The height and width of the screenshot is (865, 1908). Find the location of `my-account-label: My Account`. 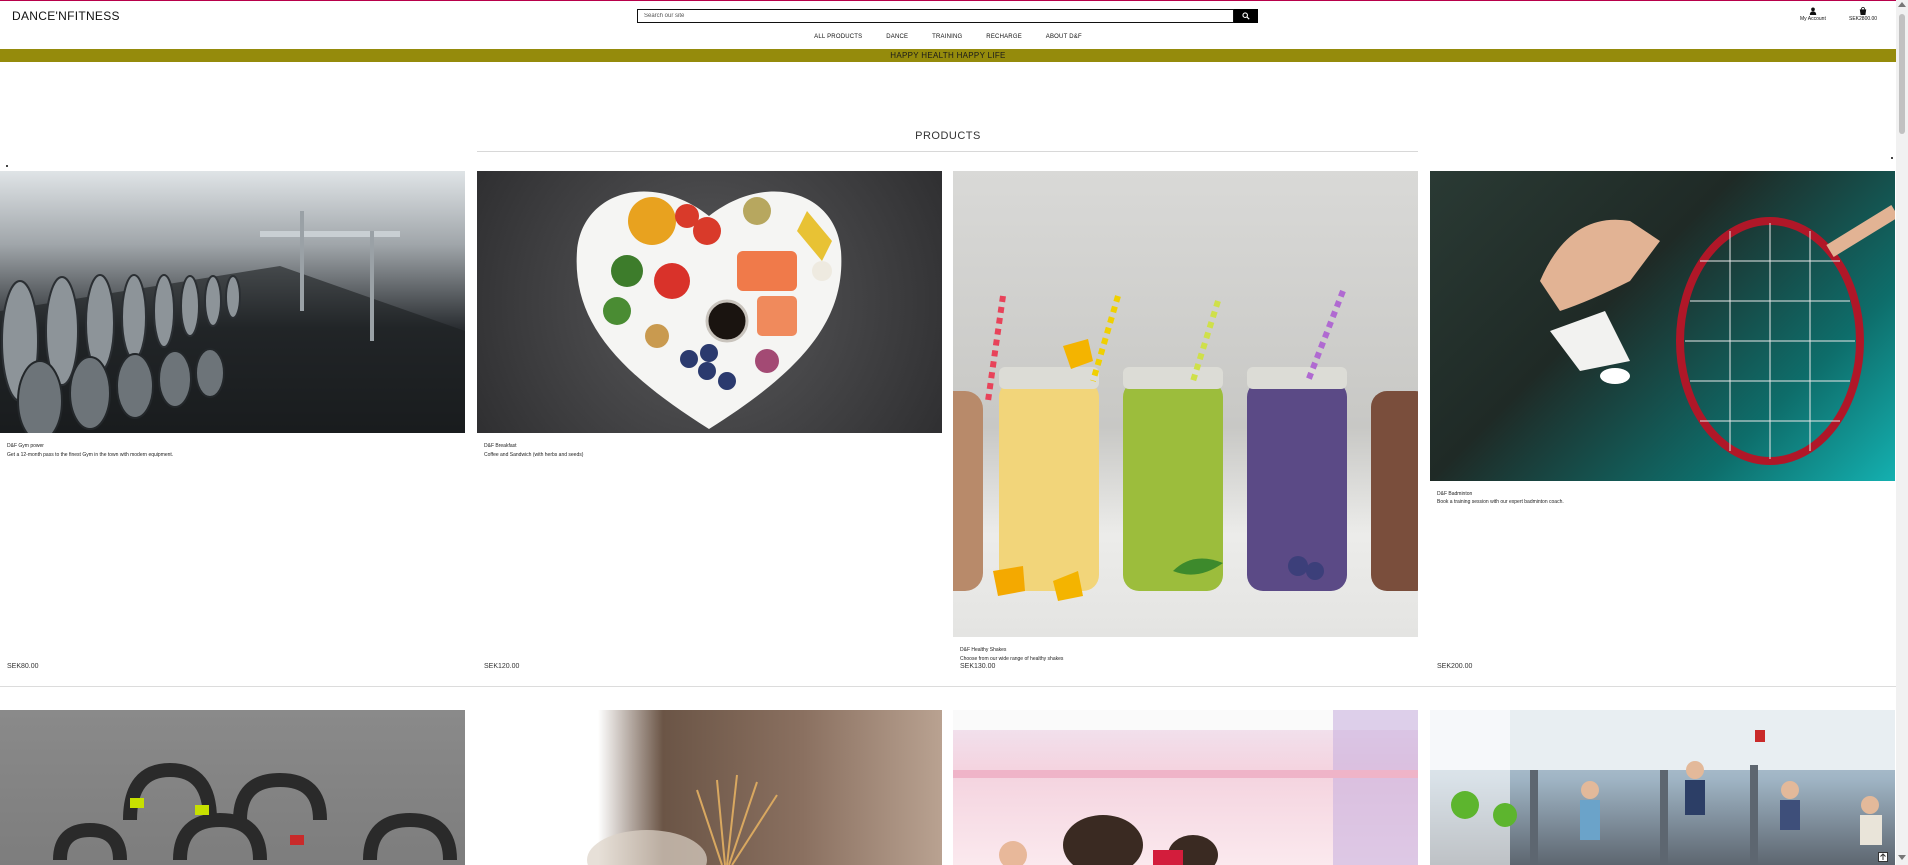

my-account-label: My Account is located at coordinates (1813, 19).